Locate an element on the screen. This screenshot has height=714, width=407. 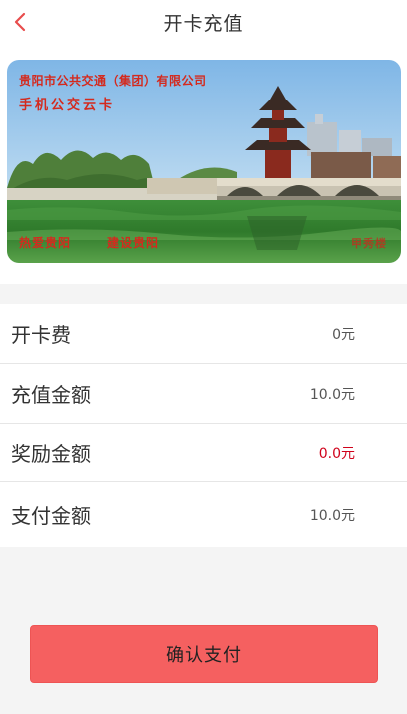
row-label: 开卡费 is located at coordinates (41, 335).